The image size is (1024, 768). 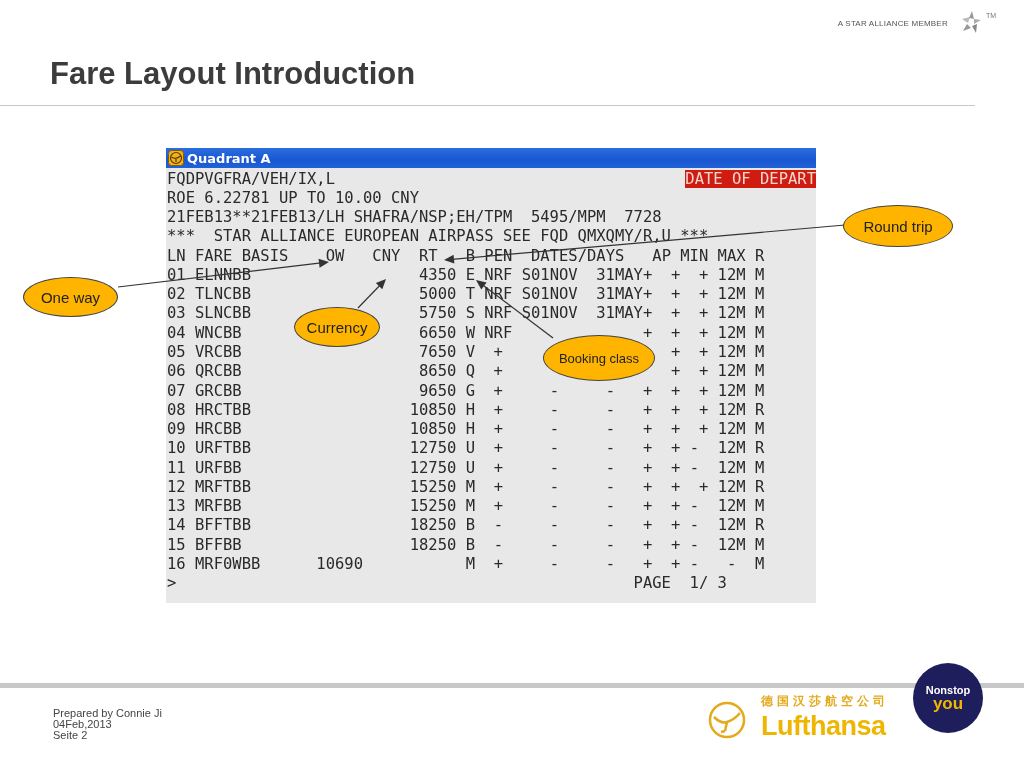 I want to click on terminal-text: LN FARE BASIS, so click(x=228, y=255).